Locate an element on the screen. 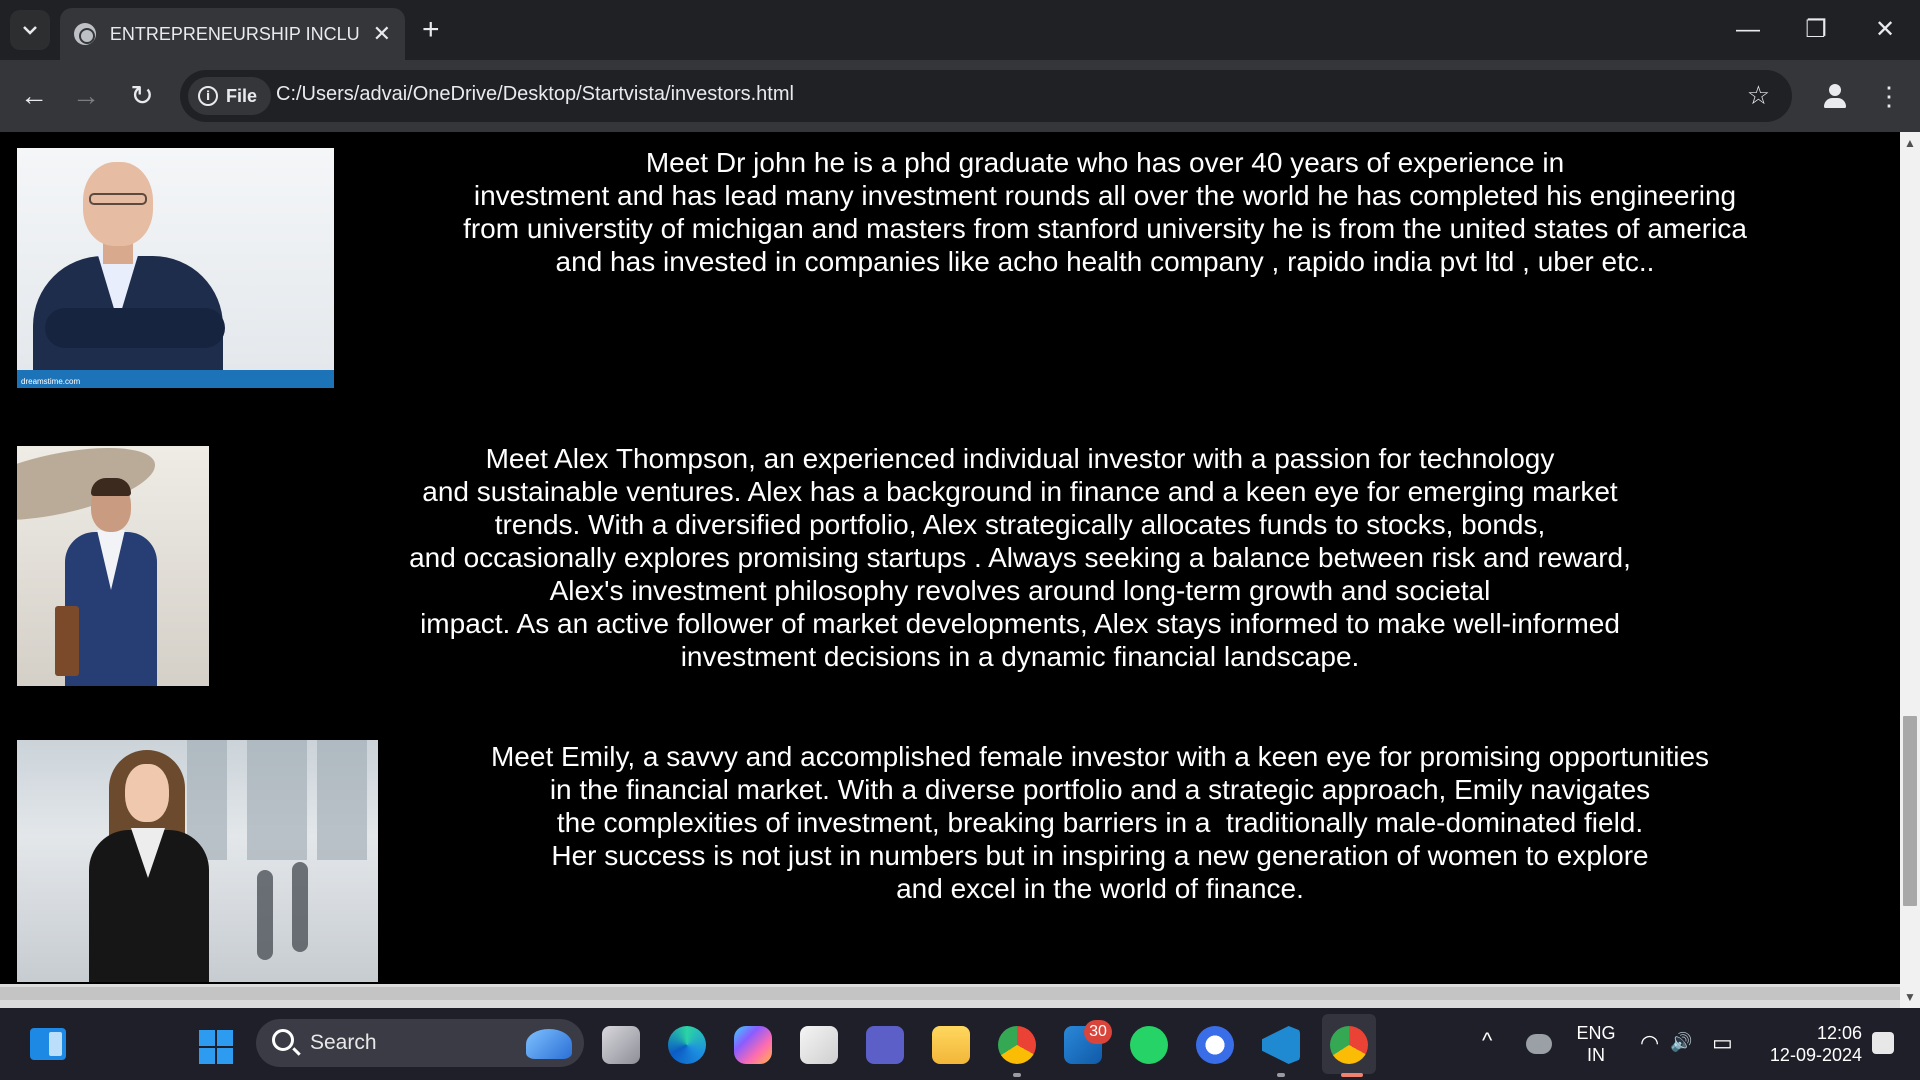 Image resolution: width=1920 pixels, height=1080 pixels. horizontal-scroll-thumb is located at coordinates (950, 993).